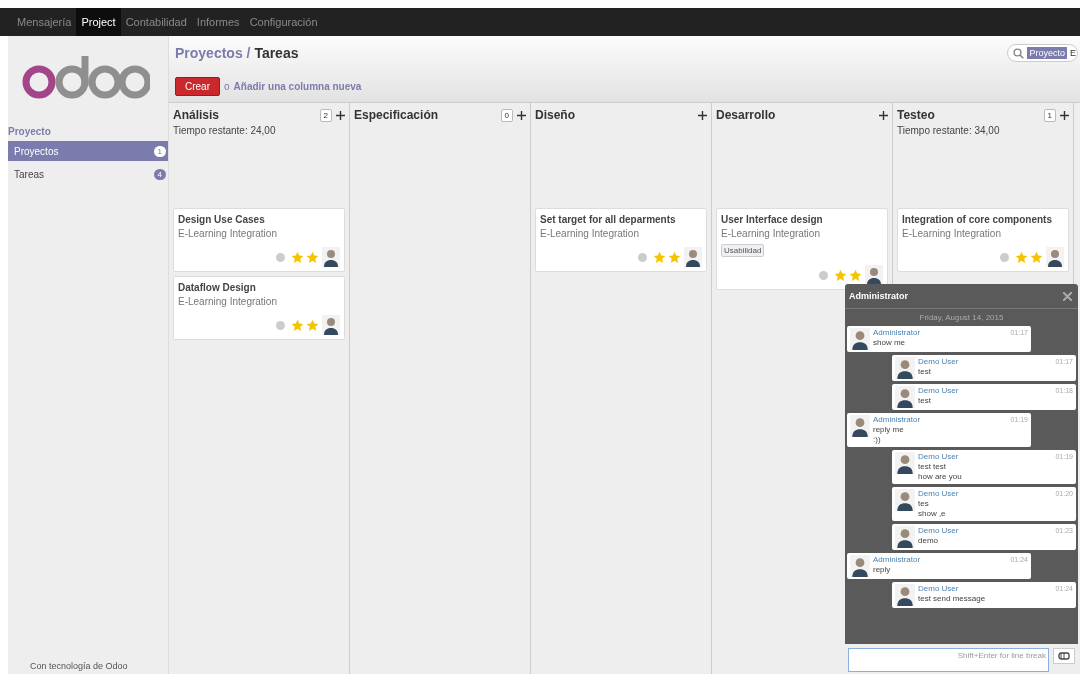 The width and height of the screenshot is (1080, 674). Describe the element at coordinates (924, 504) in the screenshot. I see `message-text: tes` at that location.